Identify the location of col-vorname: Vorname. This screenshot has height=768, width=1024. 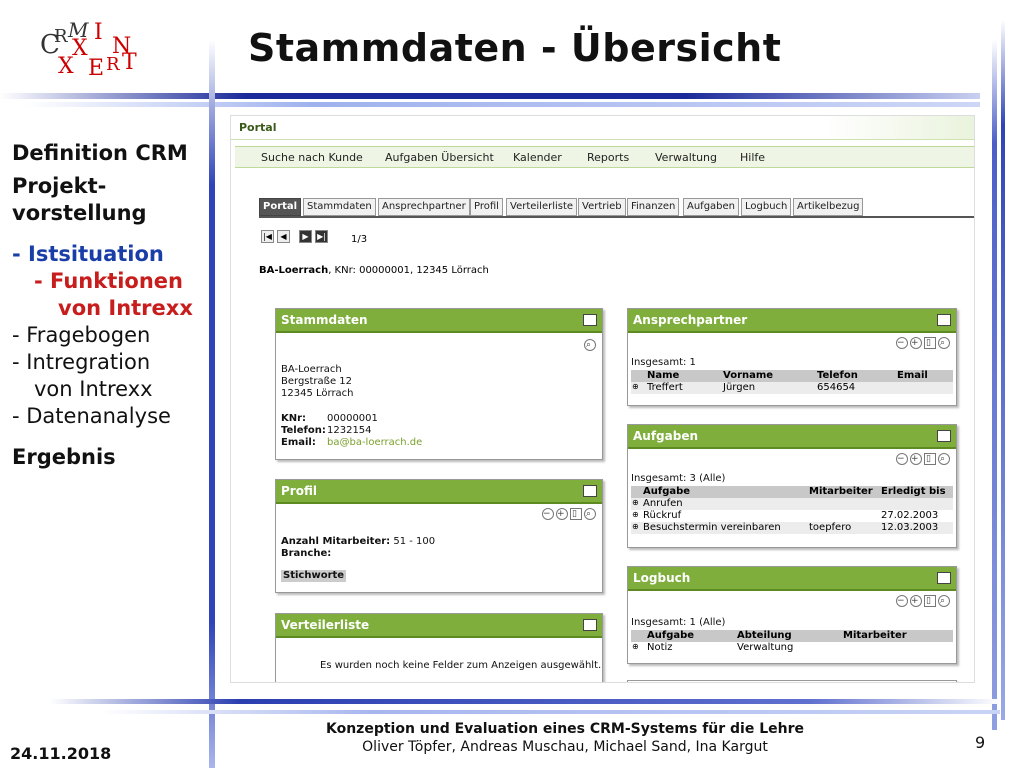
(748, 375).